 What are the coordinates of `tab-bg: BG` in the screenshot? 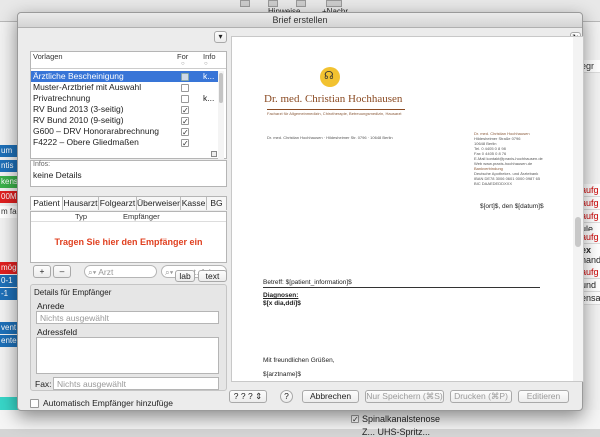 It's located at (216, 203).